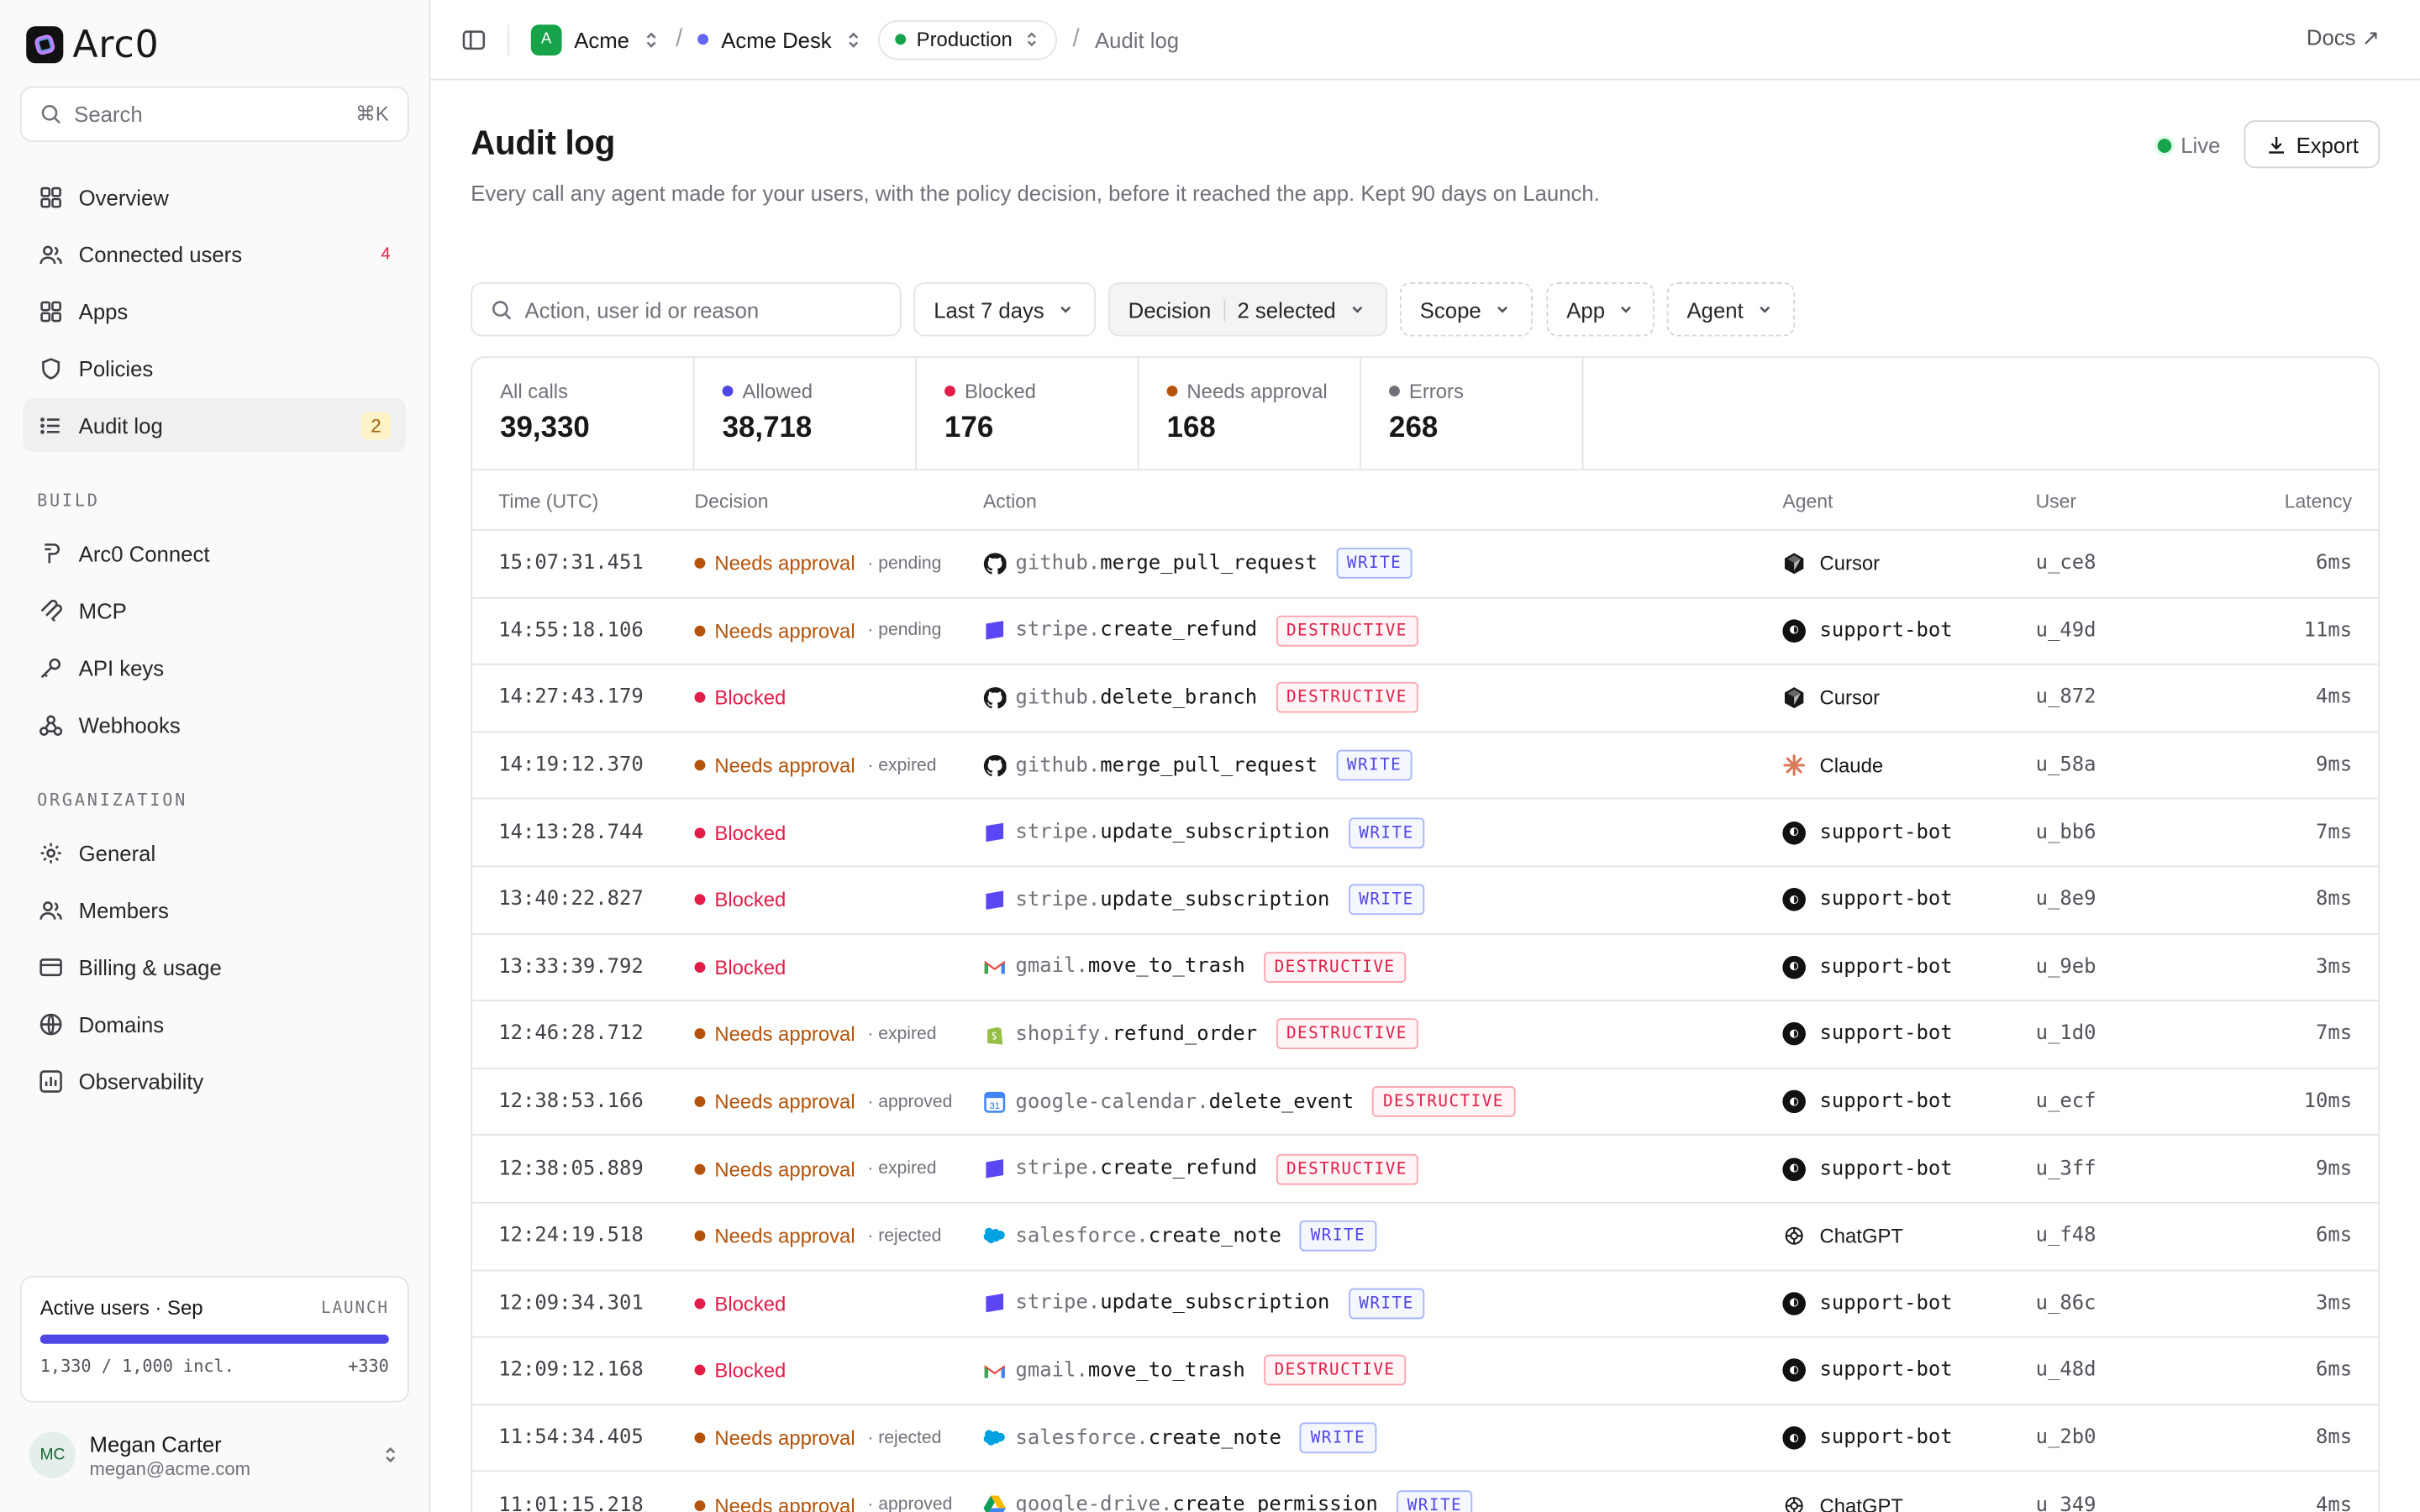  I want to click on user-menu: MC Megan Carter megan@acme.com, so click(214, 1455).